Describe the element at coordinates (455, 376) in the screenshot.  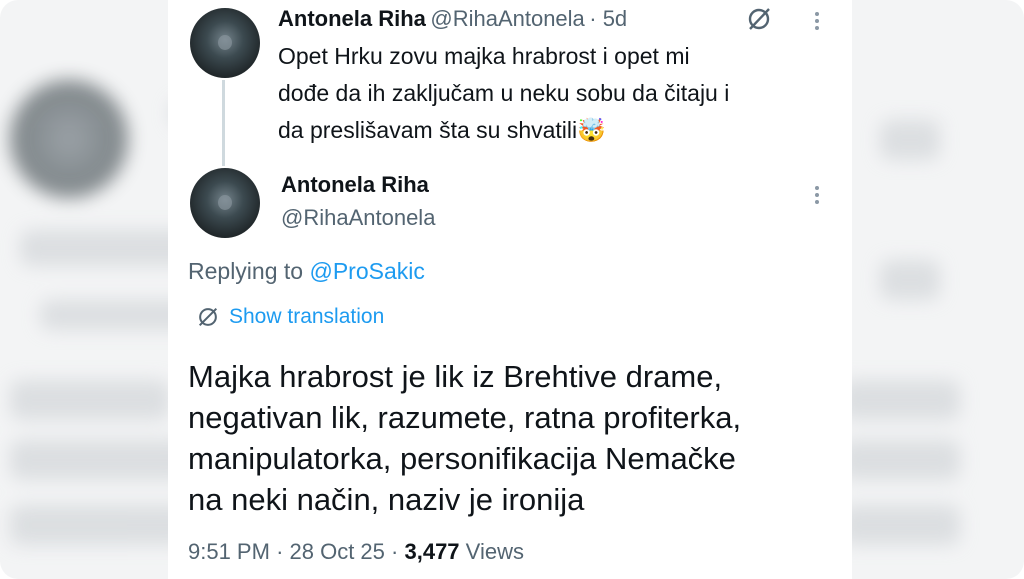
I see `tweet-text-line: Majka hrabrost je lik iz Brehtive drame,` at that location.